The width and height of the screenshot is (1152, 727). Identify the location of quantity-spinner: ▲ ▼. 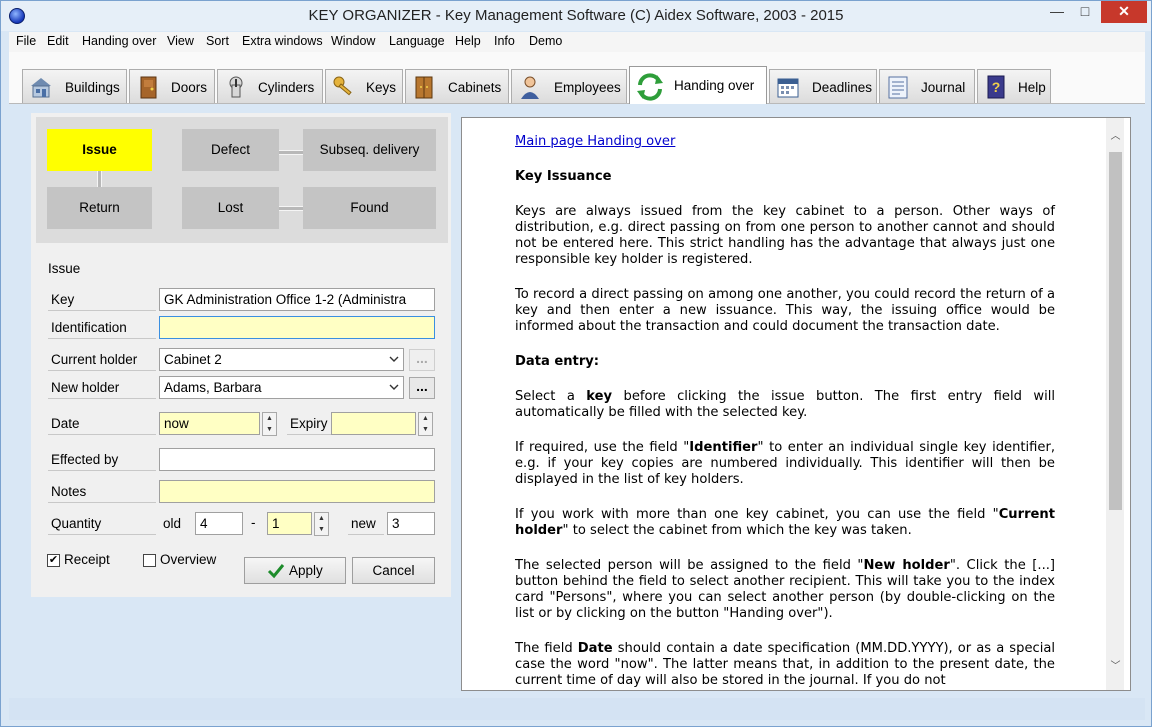
(321, 524).